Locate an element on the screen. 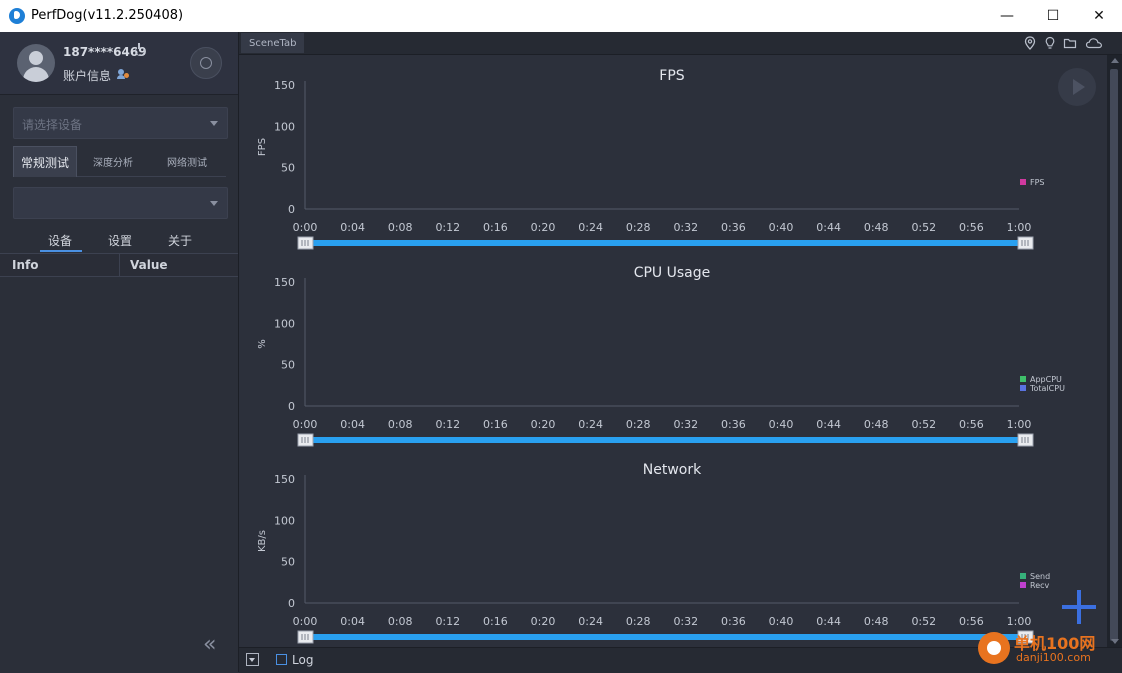 The height and width of the screenshot is (673, 1122). window-title: PerfDog(v11.2.250408) is located at coordinates (107, 15).